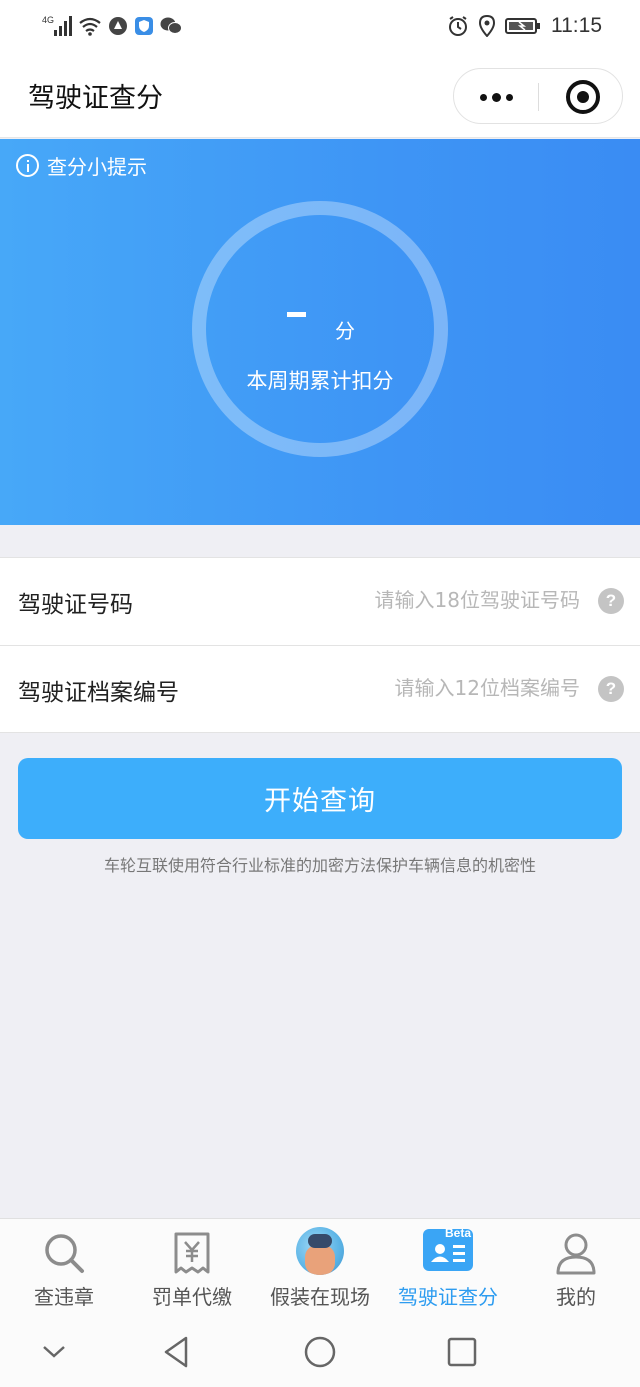 Image resolution: width=640 pixels, height=1387 pixels. I want to click on tab-on-site: 假装在现场, so click(320, 1267).